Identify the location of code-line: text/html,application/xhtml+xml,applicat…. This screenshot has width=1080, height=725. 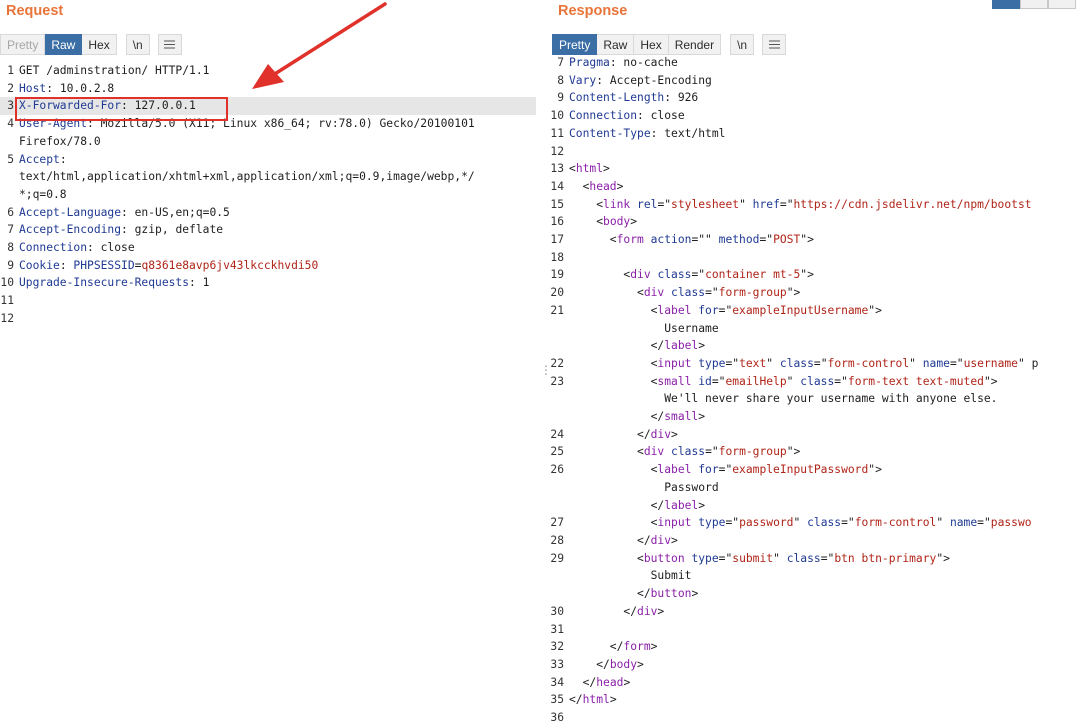
(268, 177).